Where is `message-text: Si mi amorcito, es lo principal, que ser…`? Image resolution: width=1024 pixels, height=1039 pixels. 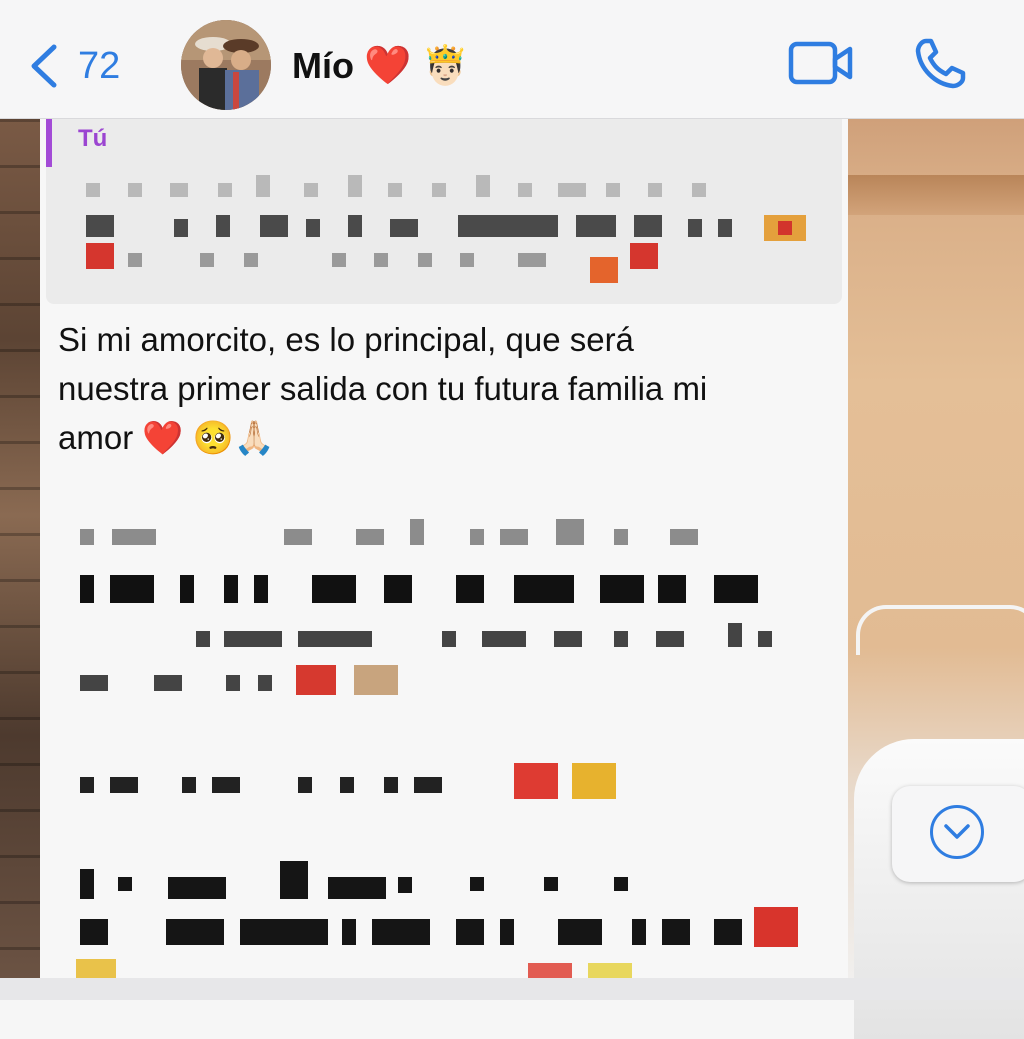 message-text: Si mi amorcito, es lo principal, que ser… is located at coordinates (448, 388).